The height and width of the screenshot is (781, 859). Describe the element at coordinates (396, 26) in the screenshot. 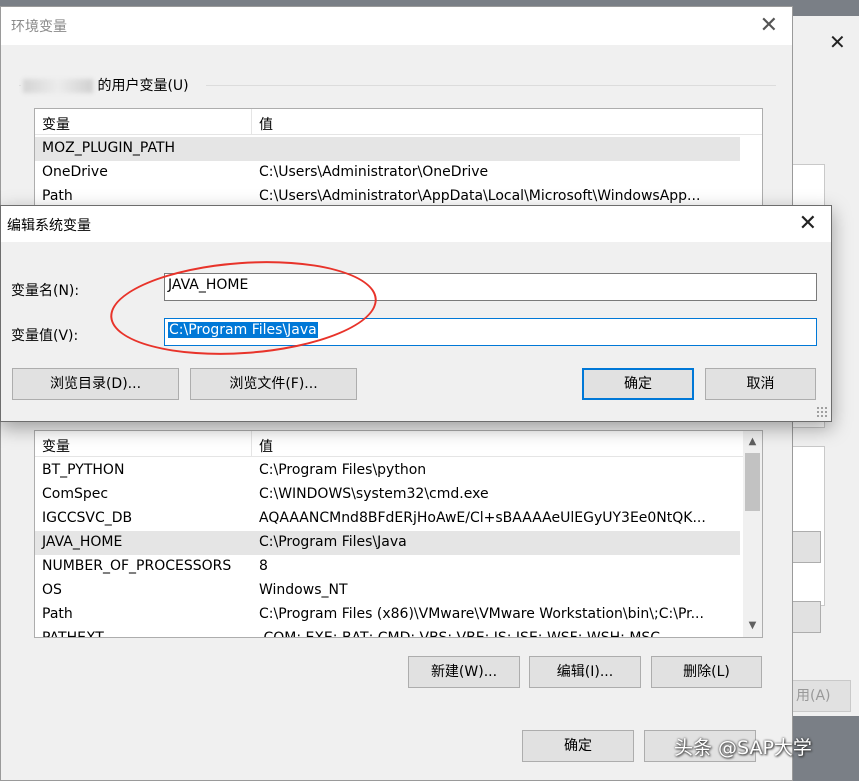

I see `title-bar: 环境变量 ✕` at that location.